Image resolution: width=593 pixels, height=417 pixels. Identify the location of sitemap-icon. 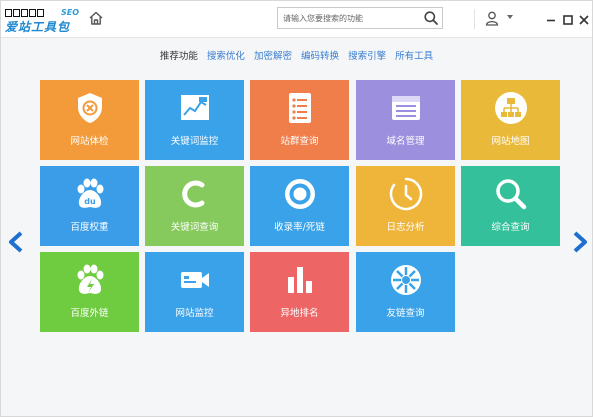
(511, 108).